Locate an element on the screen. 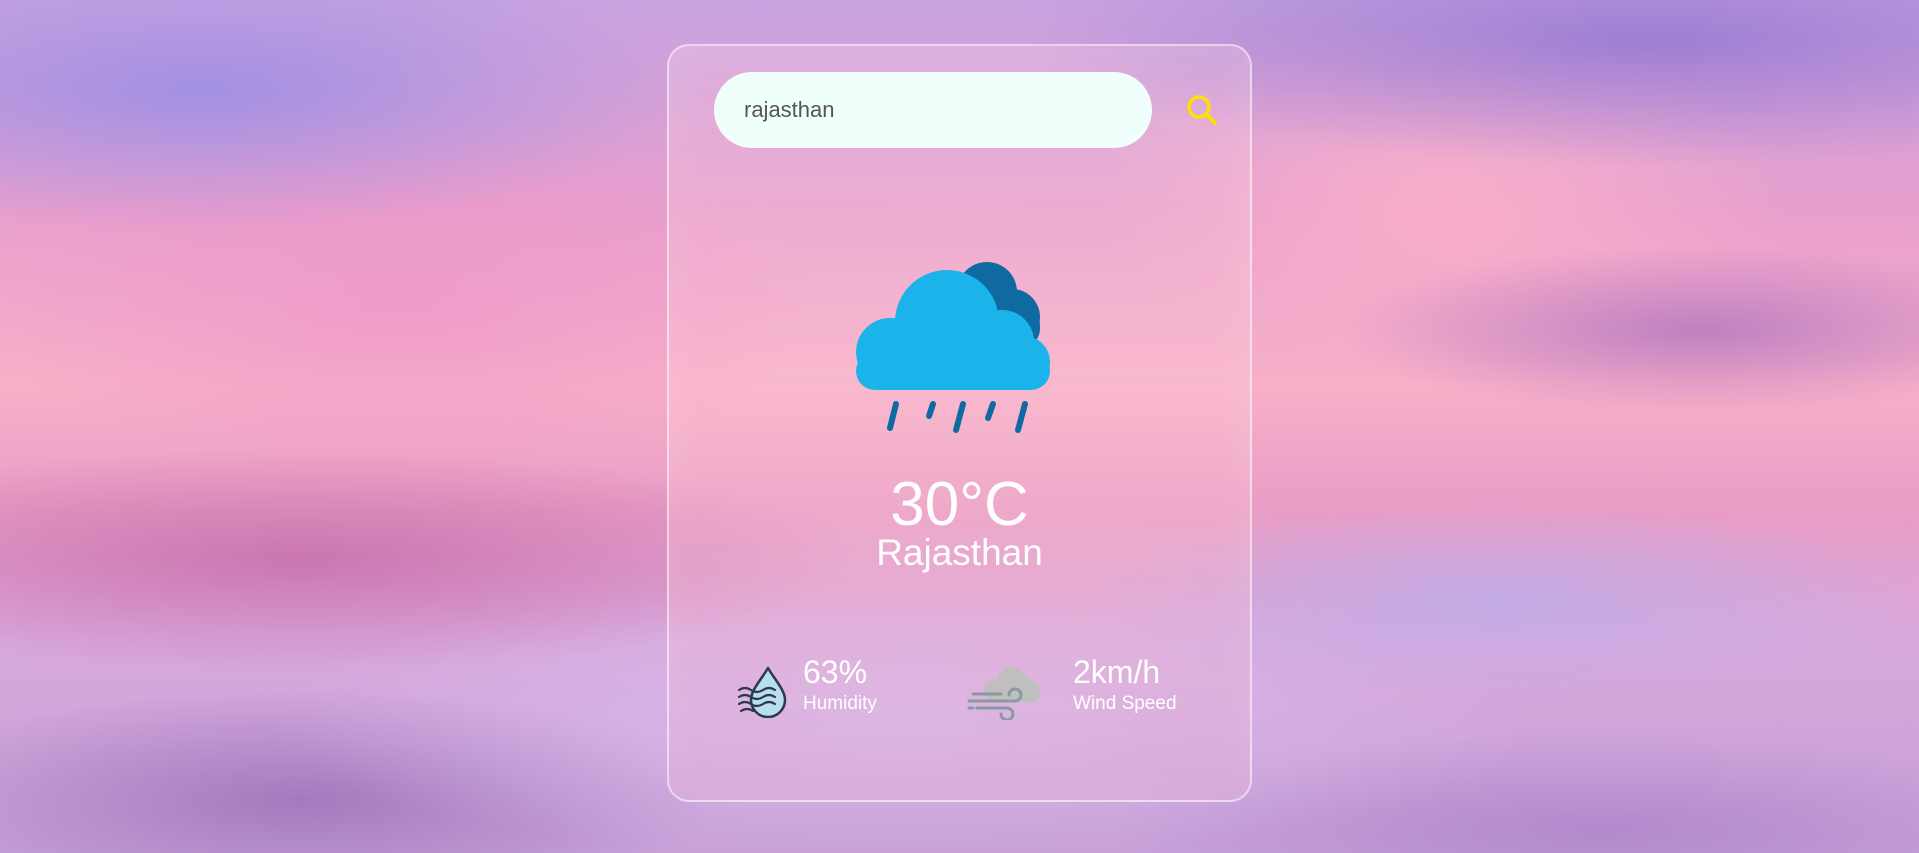  humidity-icon is located at coordinates (764, 693).